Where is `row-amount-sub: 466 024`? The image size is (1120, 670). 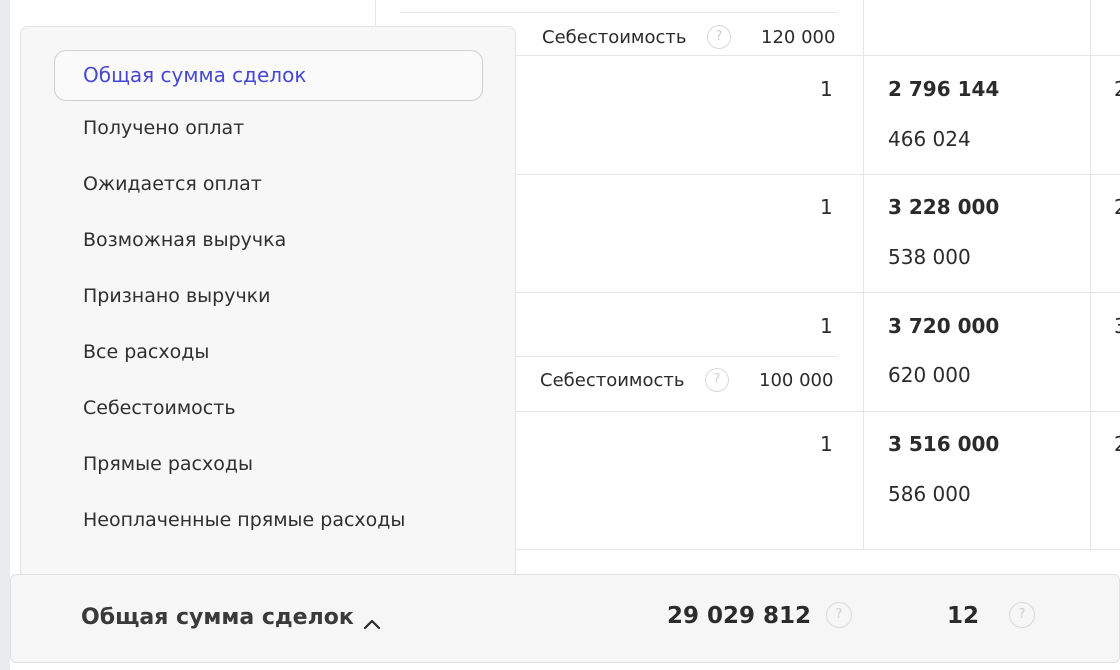 row-amount-sub: 466 024 is located at coordinates (929, 139).